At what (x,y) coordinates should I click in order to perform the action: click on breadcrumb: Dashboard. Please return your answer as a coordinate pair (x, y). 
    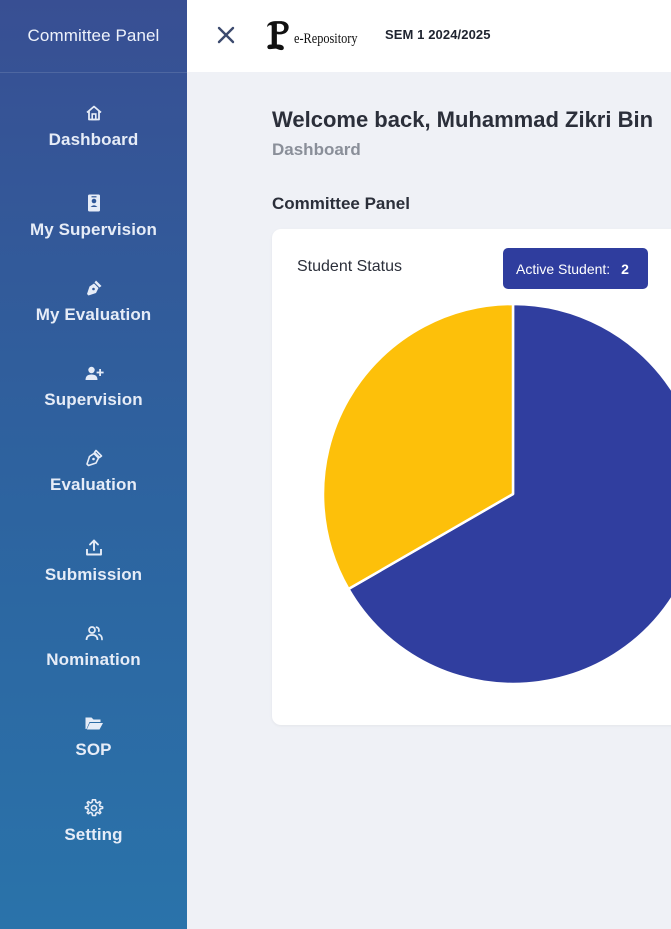
    Looking at the image, I should click on (316, 149).